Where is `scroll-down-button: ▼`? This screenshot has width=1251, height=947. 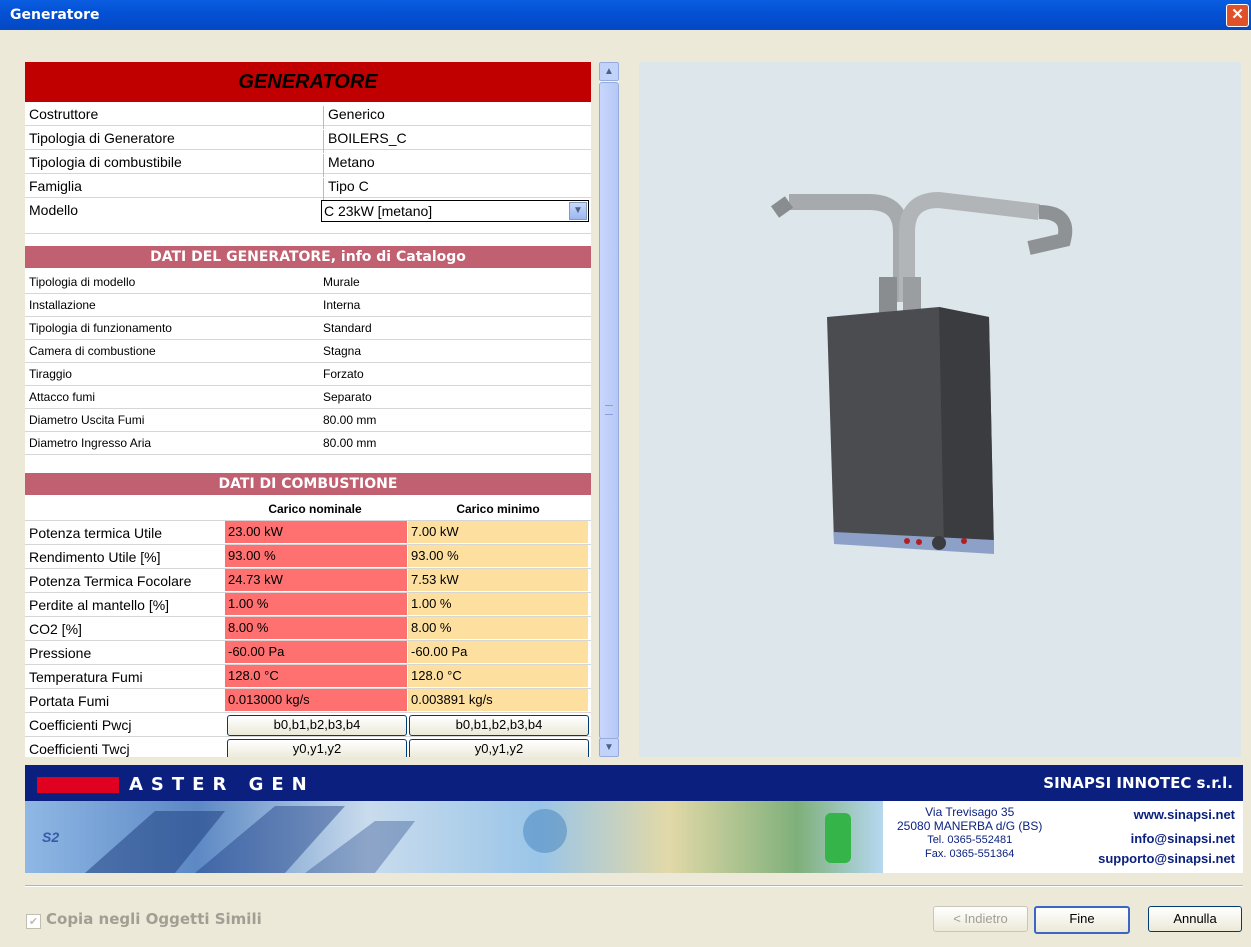 scroll-down-button: ▼ is located at coordinates (609, 747).